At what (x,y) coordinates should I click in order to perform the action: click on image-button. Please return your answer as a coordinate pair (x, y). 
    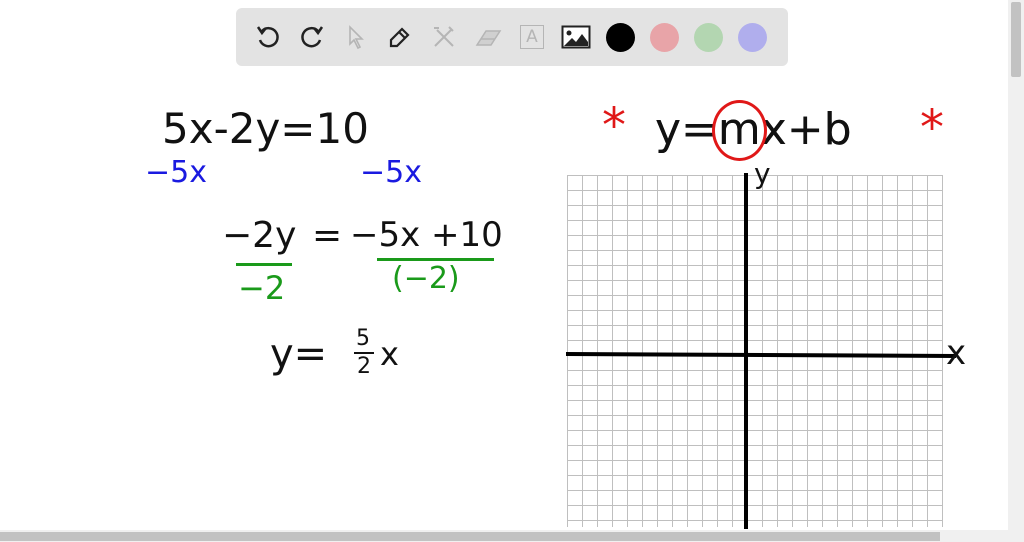
    Looking at the image, I should click on (576, 37).